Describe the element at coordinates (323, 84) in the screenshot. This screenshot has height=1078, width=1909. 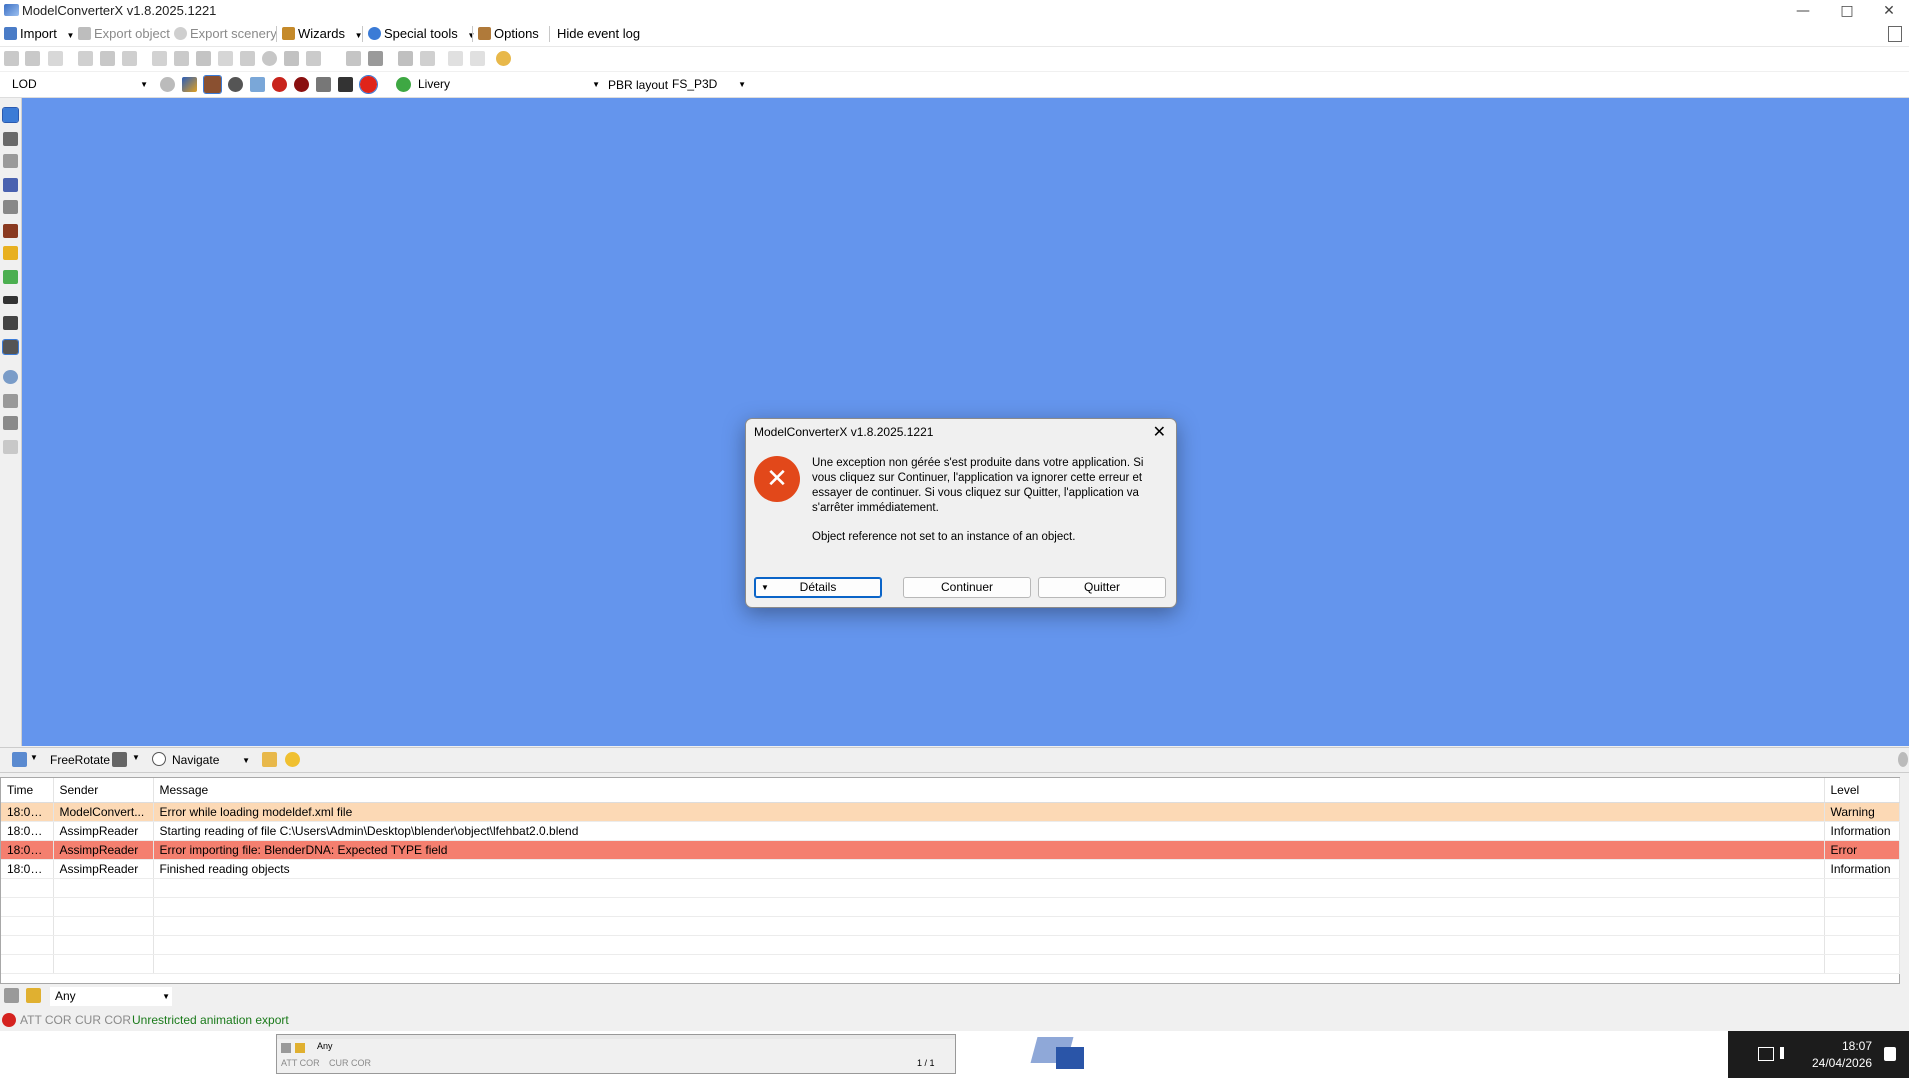
I see `wireframe-icon` at that location.